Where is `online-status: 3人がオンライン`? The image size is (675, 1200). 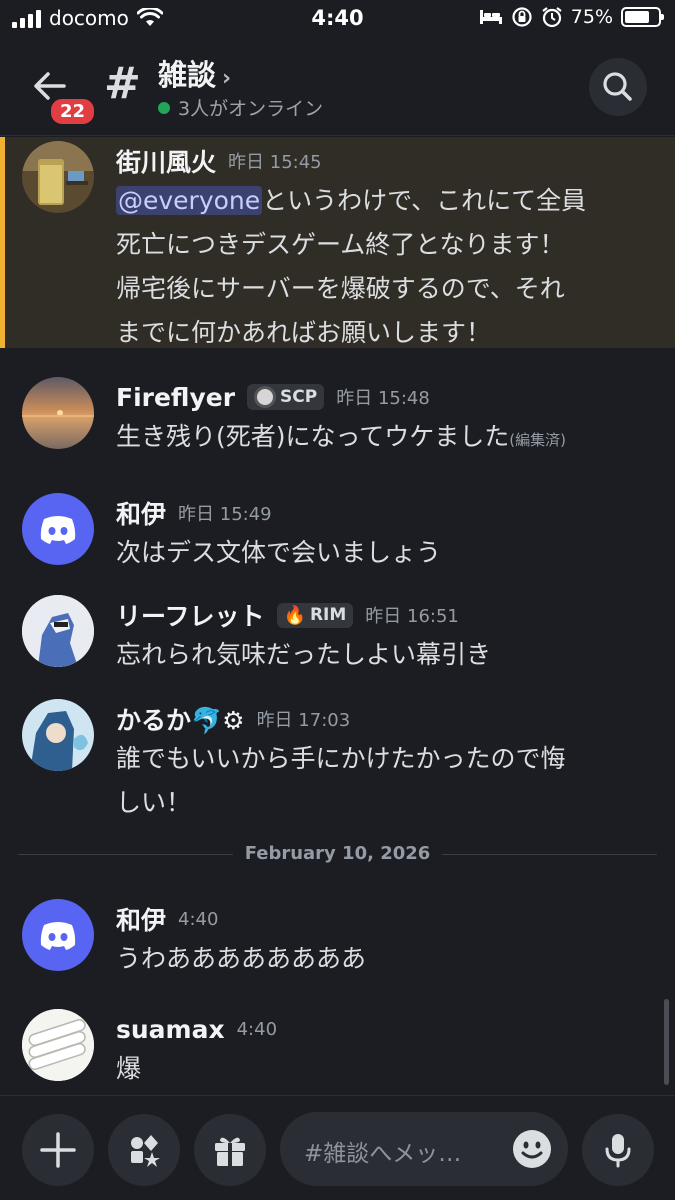 online-status: 3人がオンライン is located at coordinates (240, 107).